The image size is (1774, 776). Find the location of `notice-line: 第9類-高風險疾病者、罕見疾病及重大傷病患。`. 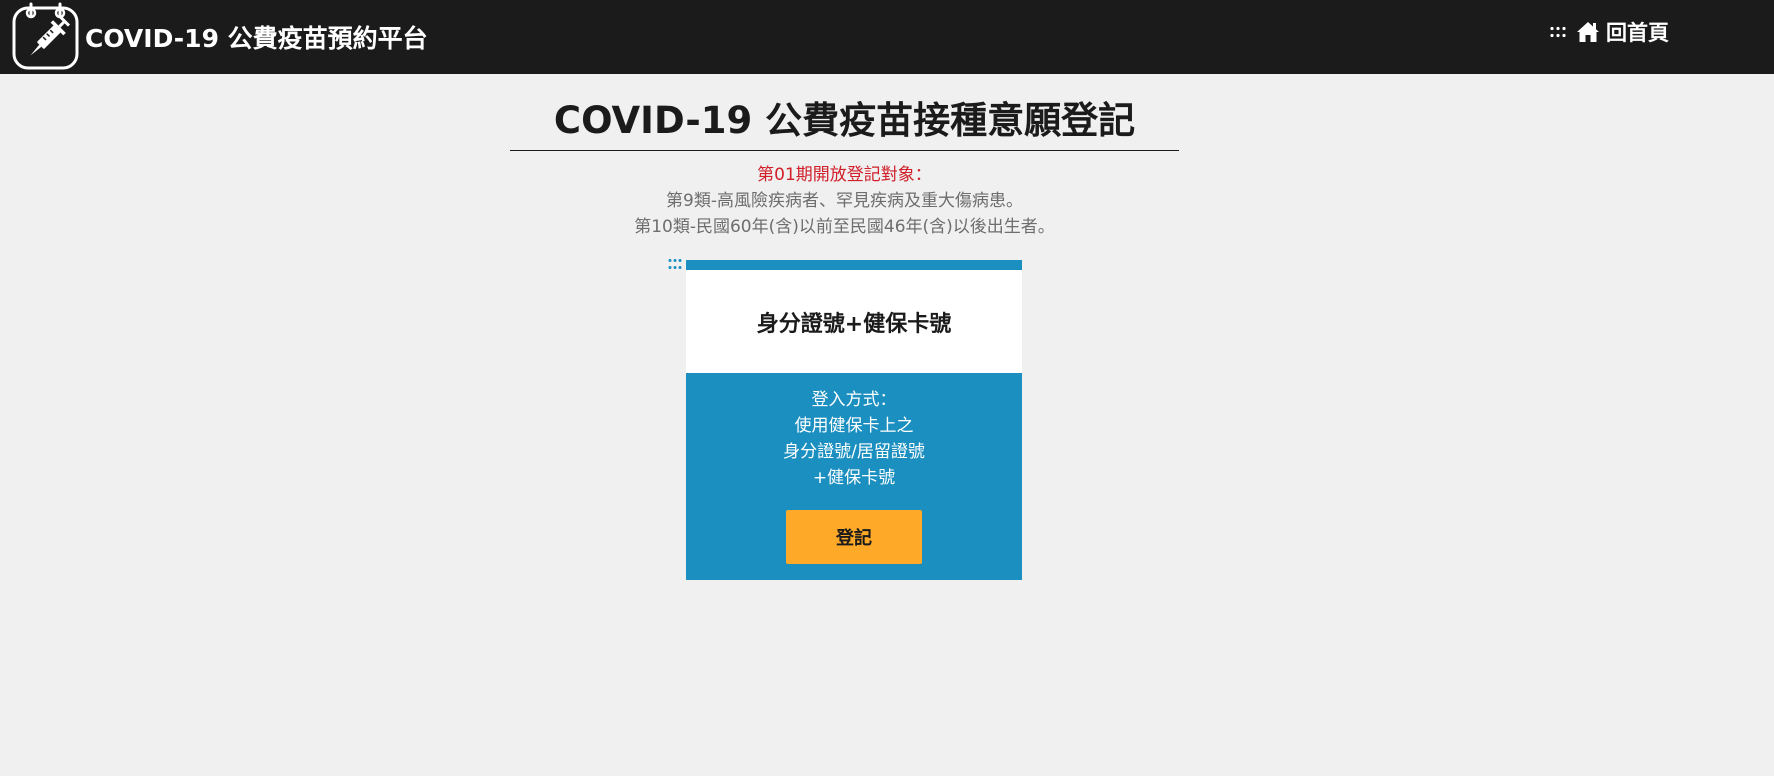

notice-line: 第9類-高風險疾病者、罕見疾病及重大傷病患。 is located at coordinates (844, 201).